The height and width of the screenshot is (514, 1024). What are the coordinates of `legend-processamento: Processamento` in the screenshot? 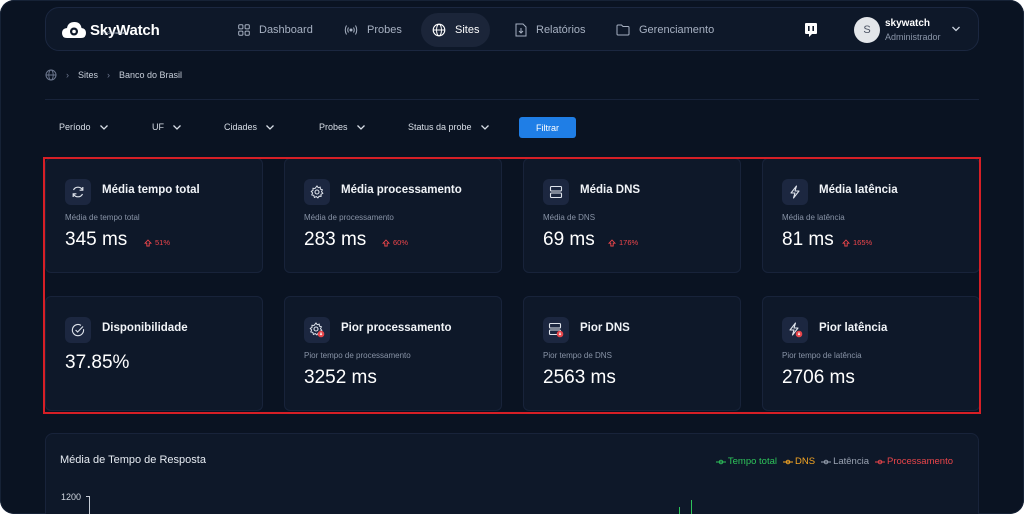 It's located at (913, 461).